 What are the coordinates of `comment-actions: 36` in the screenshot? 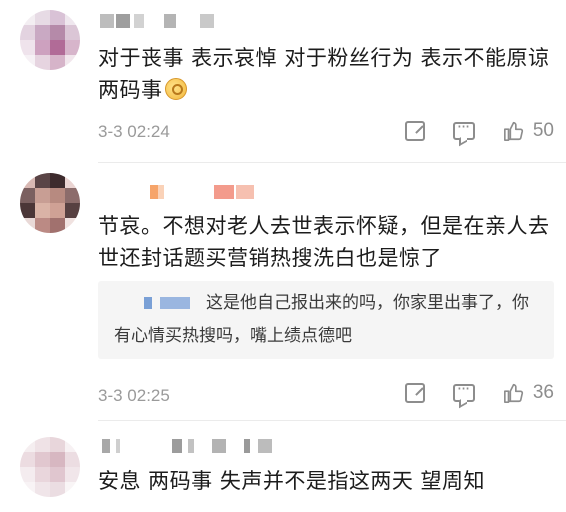 It's located at (465, 392).